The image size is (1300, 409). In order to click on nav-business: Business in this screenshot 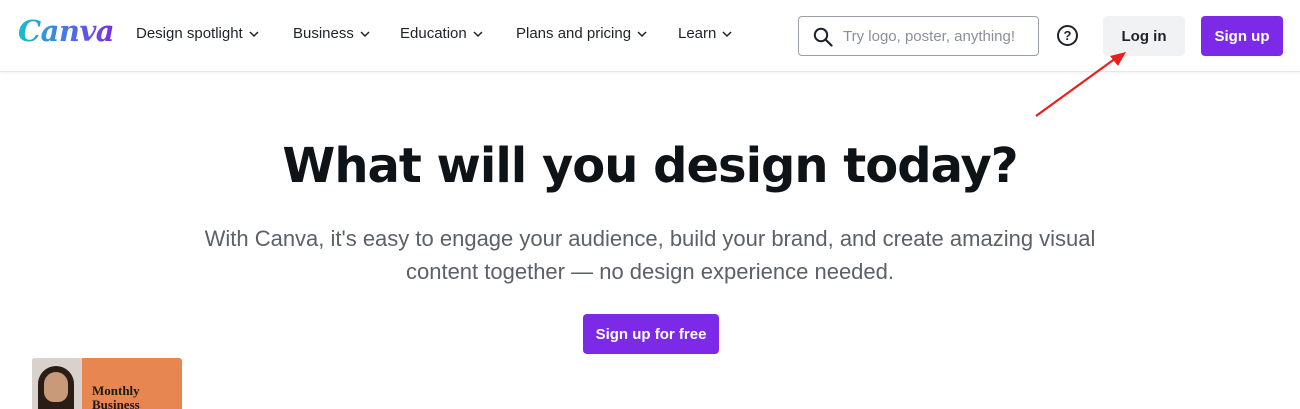, I will do `click(331, 33)`.